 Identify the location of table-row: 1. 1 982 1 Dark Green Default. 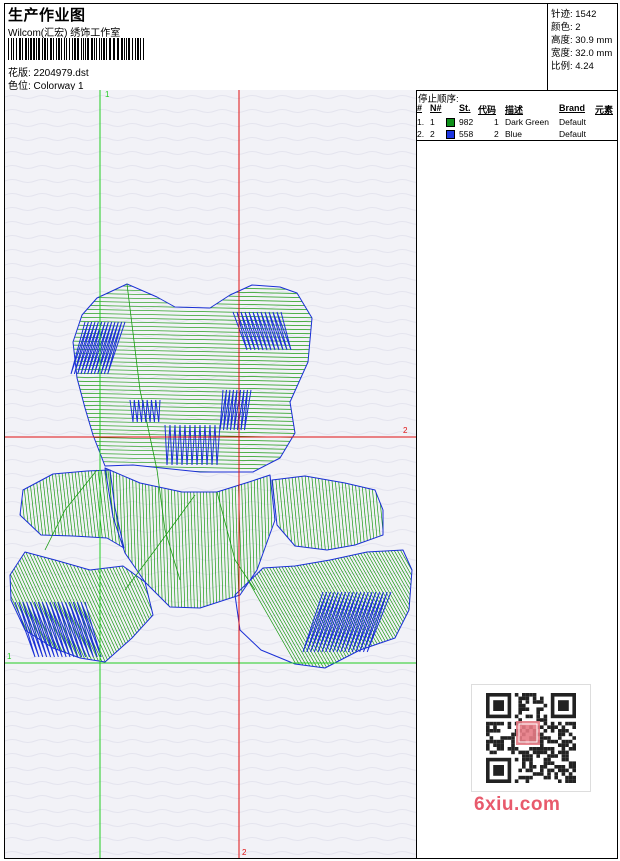
(516, 123).